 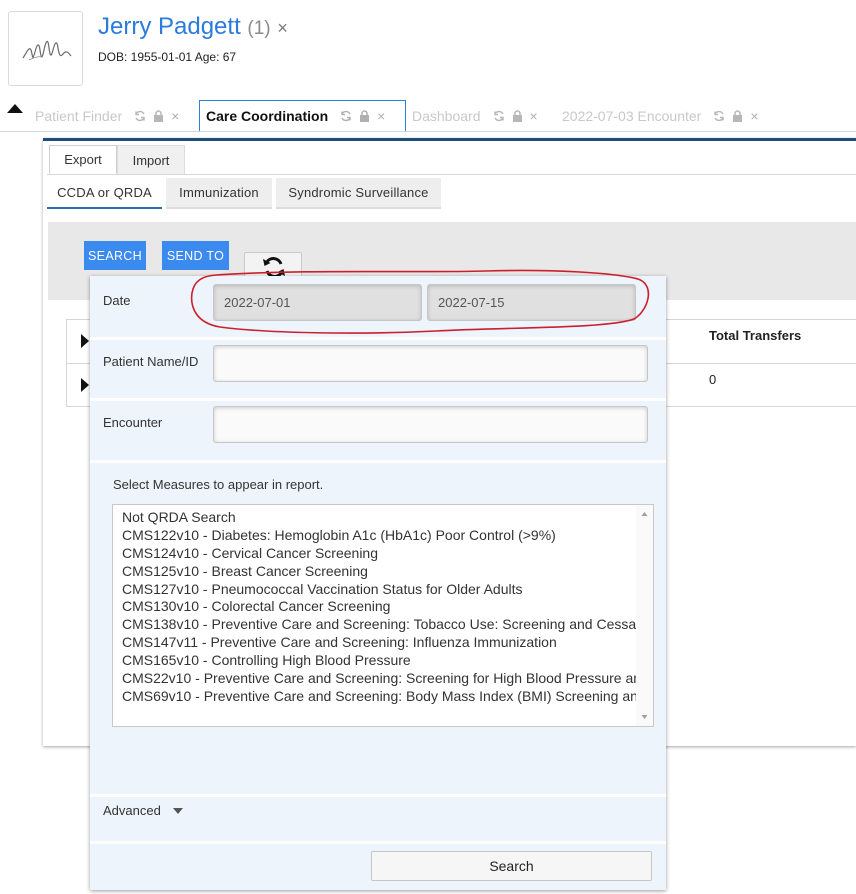 I want to click on measure-option: CMS130v10 - Colorectal Cancer Screening, so click(x=387, y=607).